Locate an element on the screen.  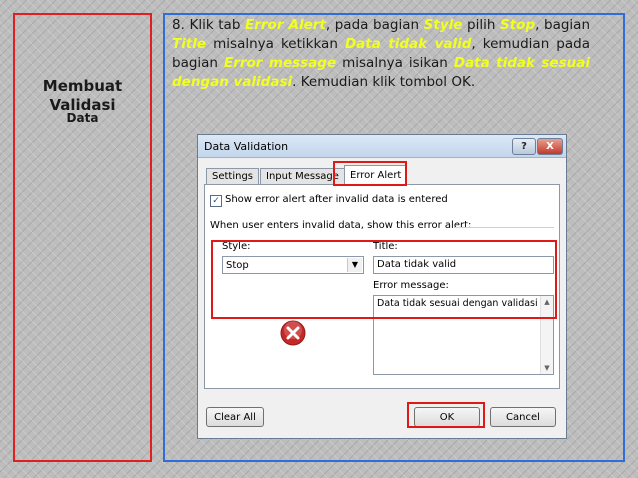
show-alert-checkbox: ✓ is located at coordinates (216, 201).